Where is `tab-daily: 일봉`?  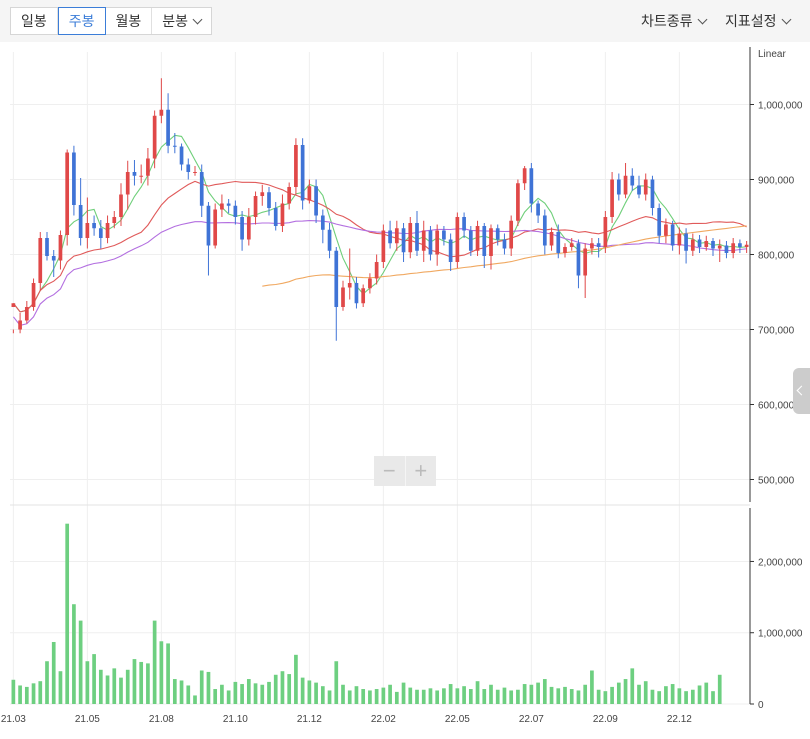
tab-daily: 일봉 is located at coordinates (34, 21).